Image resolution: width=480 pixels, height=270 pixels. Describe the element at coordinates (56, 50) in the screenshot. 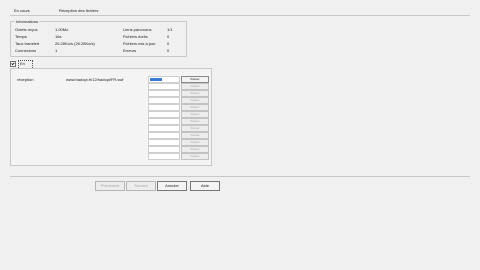

I see `info-value: 1` at that location.